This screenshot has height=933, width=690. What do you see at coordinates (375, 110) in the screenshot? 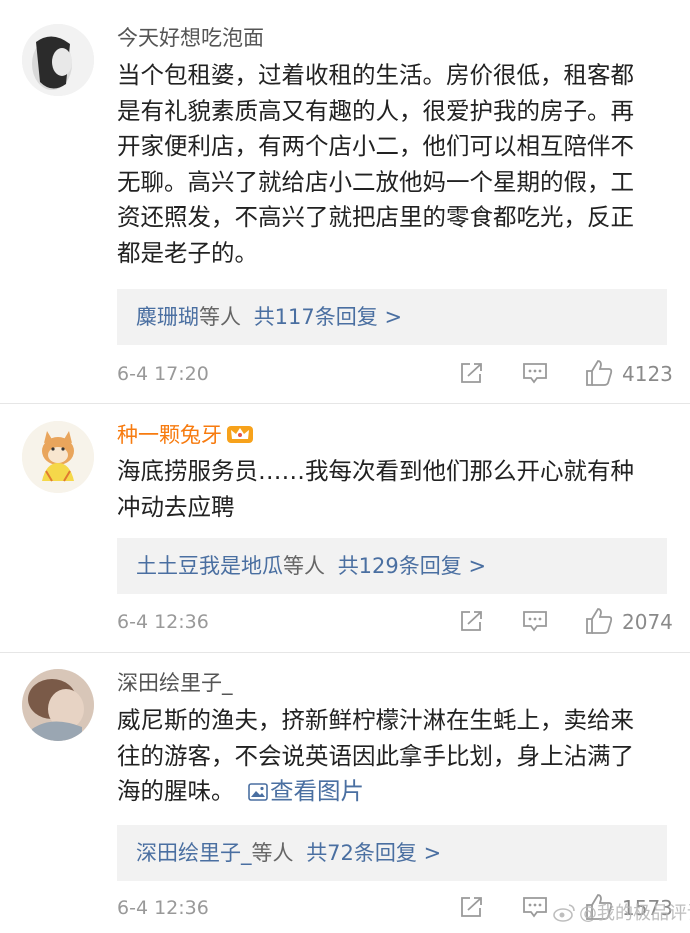
I see `comment-line: 是有礼貌素质高又有趣的人，很爱护我的房子。再` at bounding box center [375, 110].